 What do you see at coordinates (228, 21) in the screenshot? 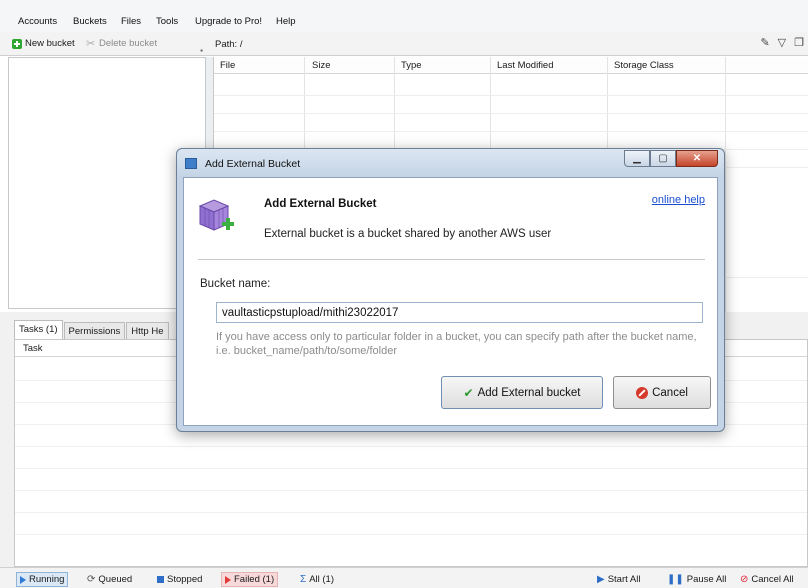
I see `menu-upgrade: Upgrade to Pro!` at bounding box center [228, 21].